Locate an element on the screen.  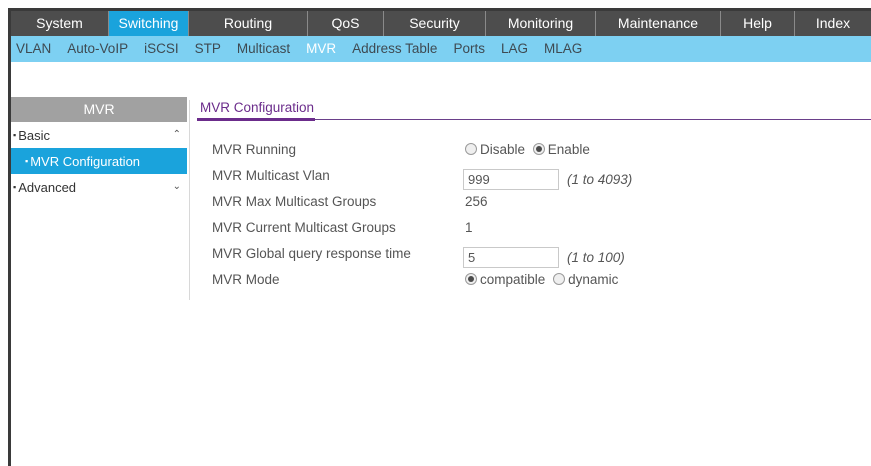
sub-menu-mlag: MLAG is located at coordinates (563, 49).